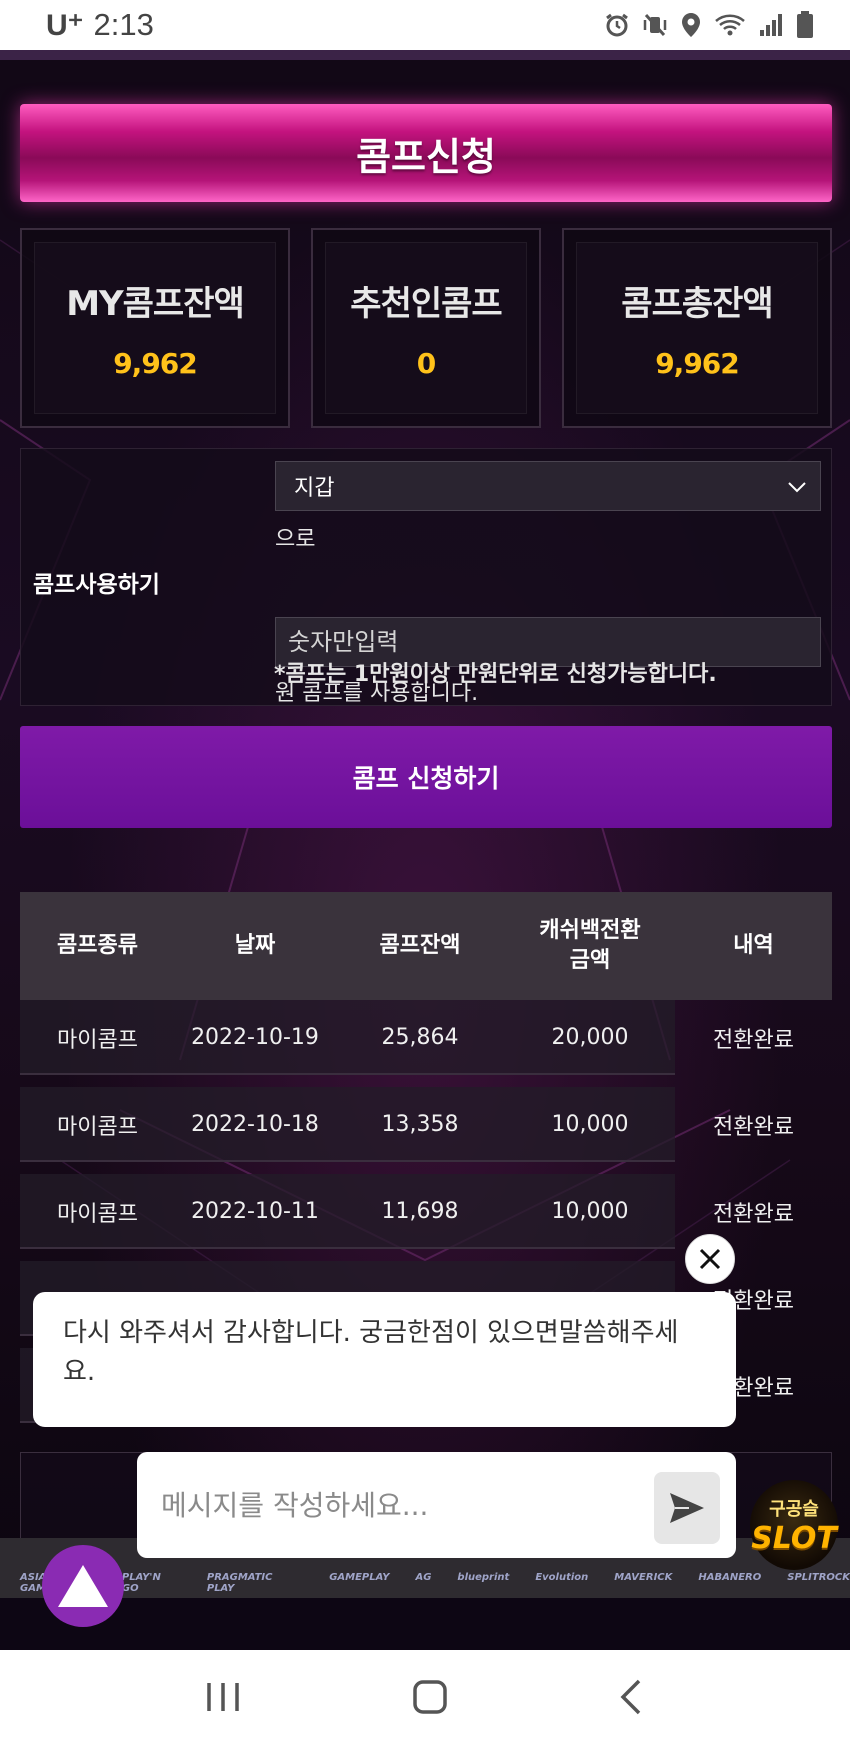  Describe the element at coordinates (426, 777) in the screenshot. I see `apply-comp-button: 콤프 신청하기` at that location.